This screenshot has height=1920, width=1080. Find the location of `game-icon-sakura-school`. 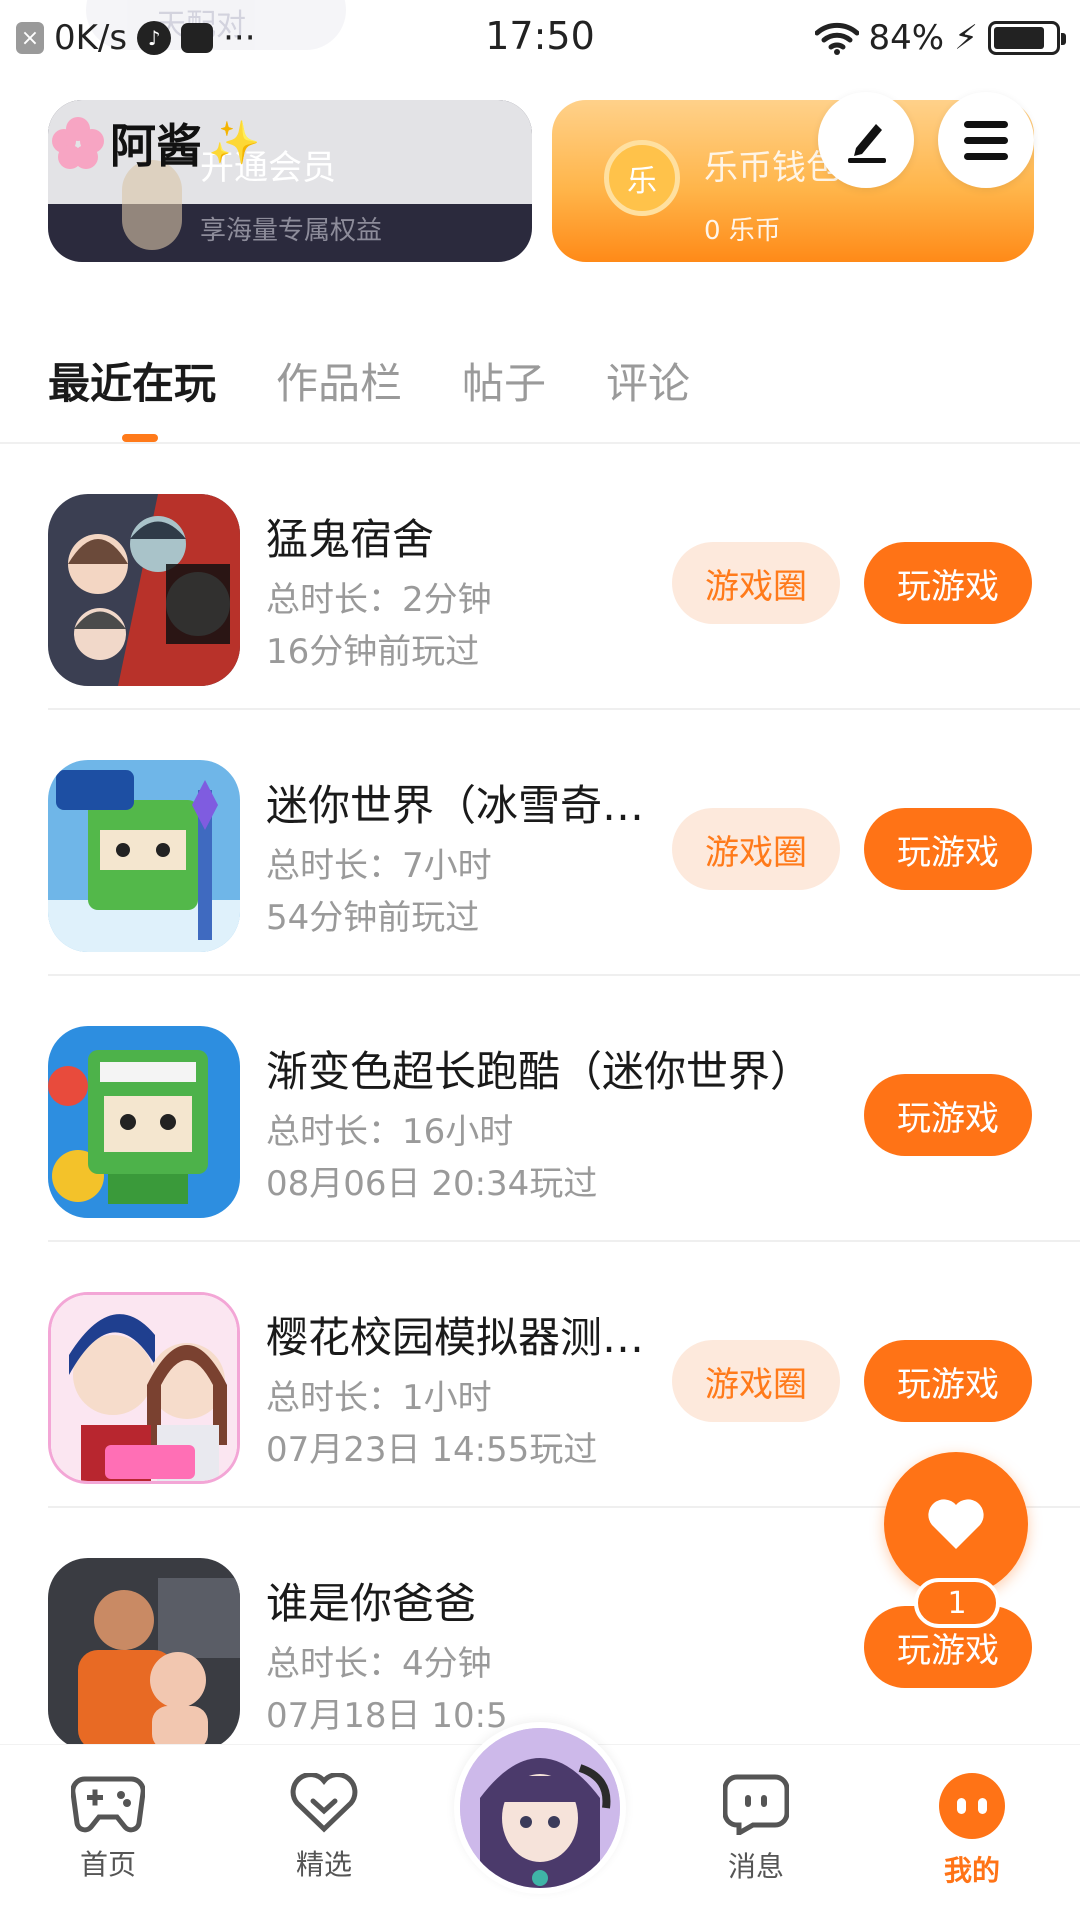

game-icon-sakura-school is located at coordinates (144, 1388).